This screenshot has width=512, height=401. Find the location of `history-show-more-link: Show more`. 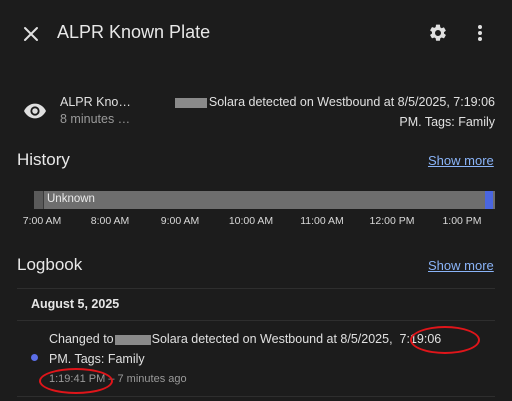

history-show-more-link: Show more is located at coordinates (461, 160).